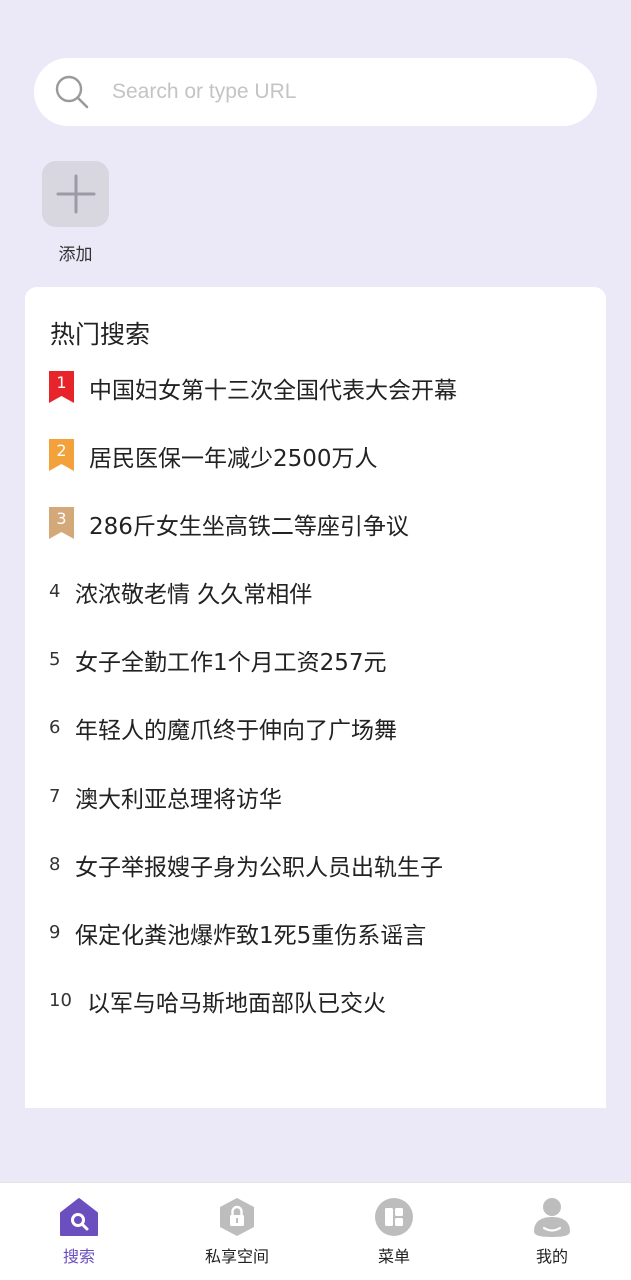 The height and width of the screenshot is (1280, 631). What do you see at coordinates (72, 92) in the screenshot?
I see `search-icon` at bounding box center [72, 92].